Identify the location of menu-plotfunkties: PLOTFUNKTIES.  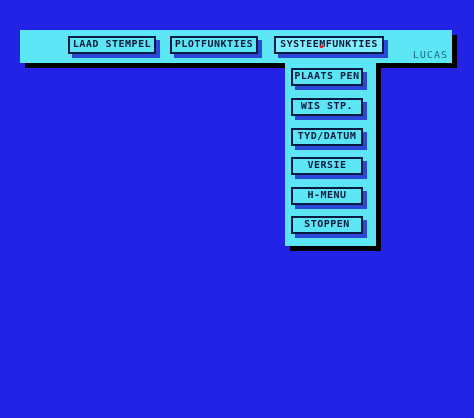
(214, 45).